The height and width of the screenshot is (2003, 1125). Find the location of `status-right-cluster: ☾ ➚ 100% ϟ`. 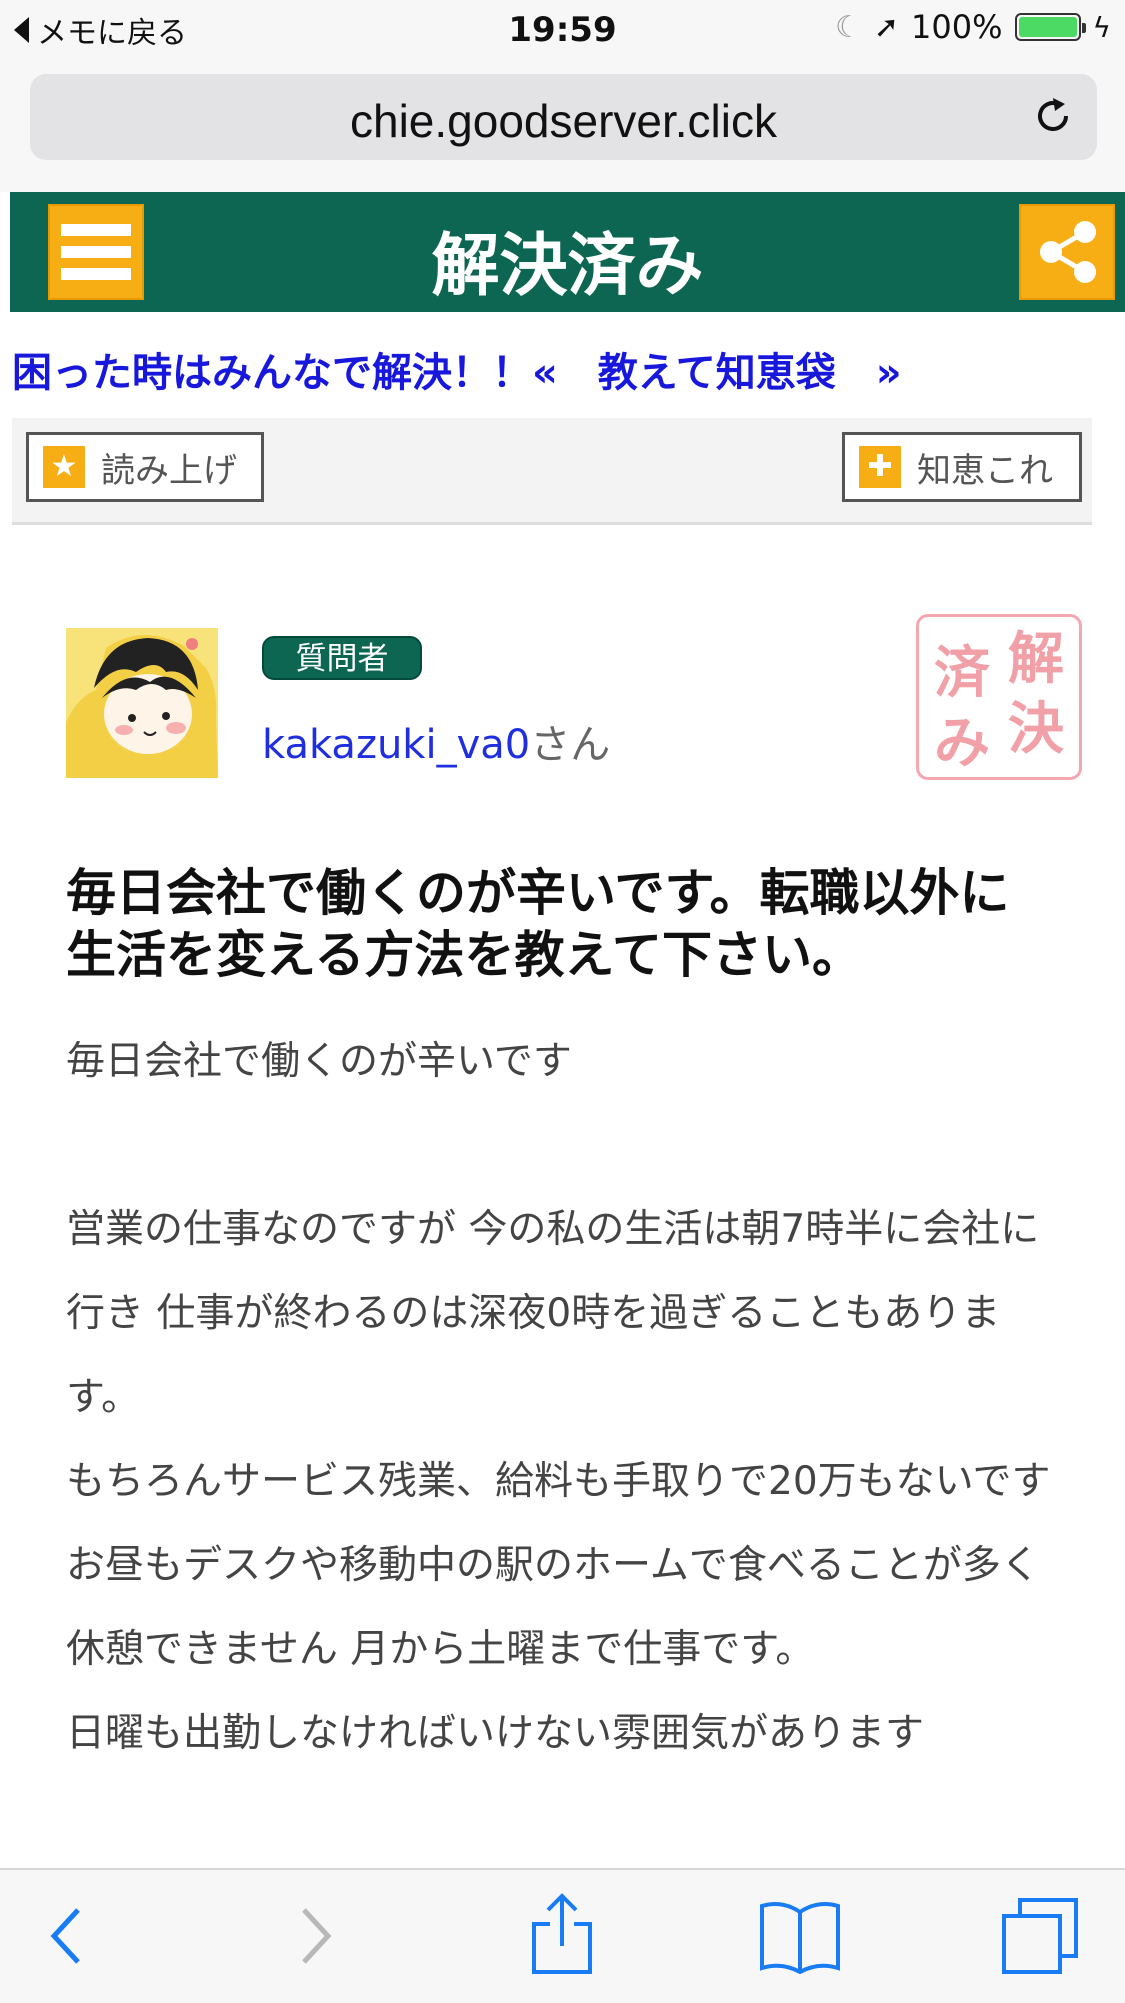

status-right-cluster: ☾ ➚ 100% ϟ is located at coordinates (973, 27).